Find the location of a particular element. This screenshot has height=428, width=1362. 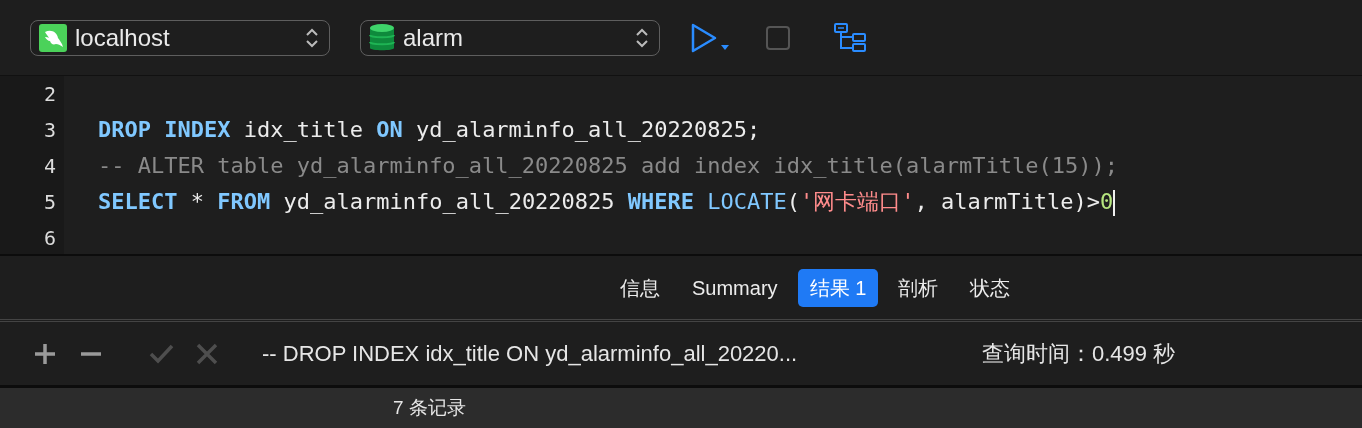

result-tab: Summary is located at coordinates (735, 287).